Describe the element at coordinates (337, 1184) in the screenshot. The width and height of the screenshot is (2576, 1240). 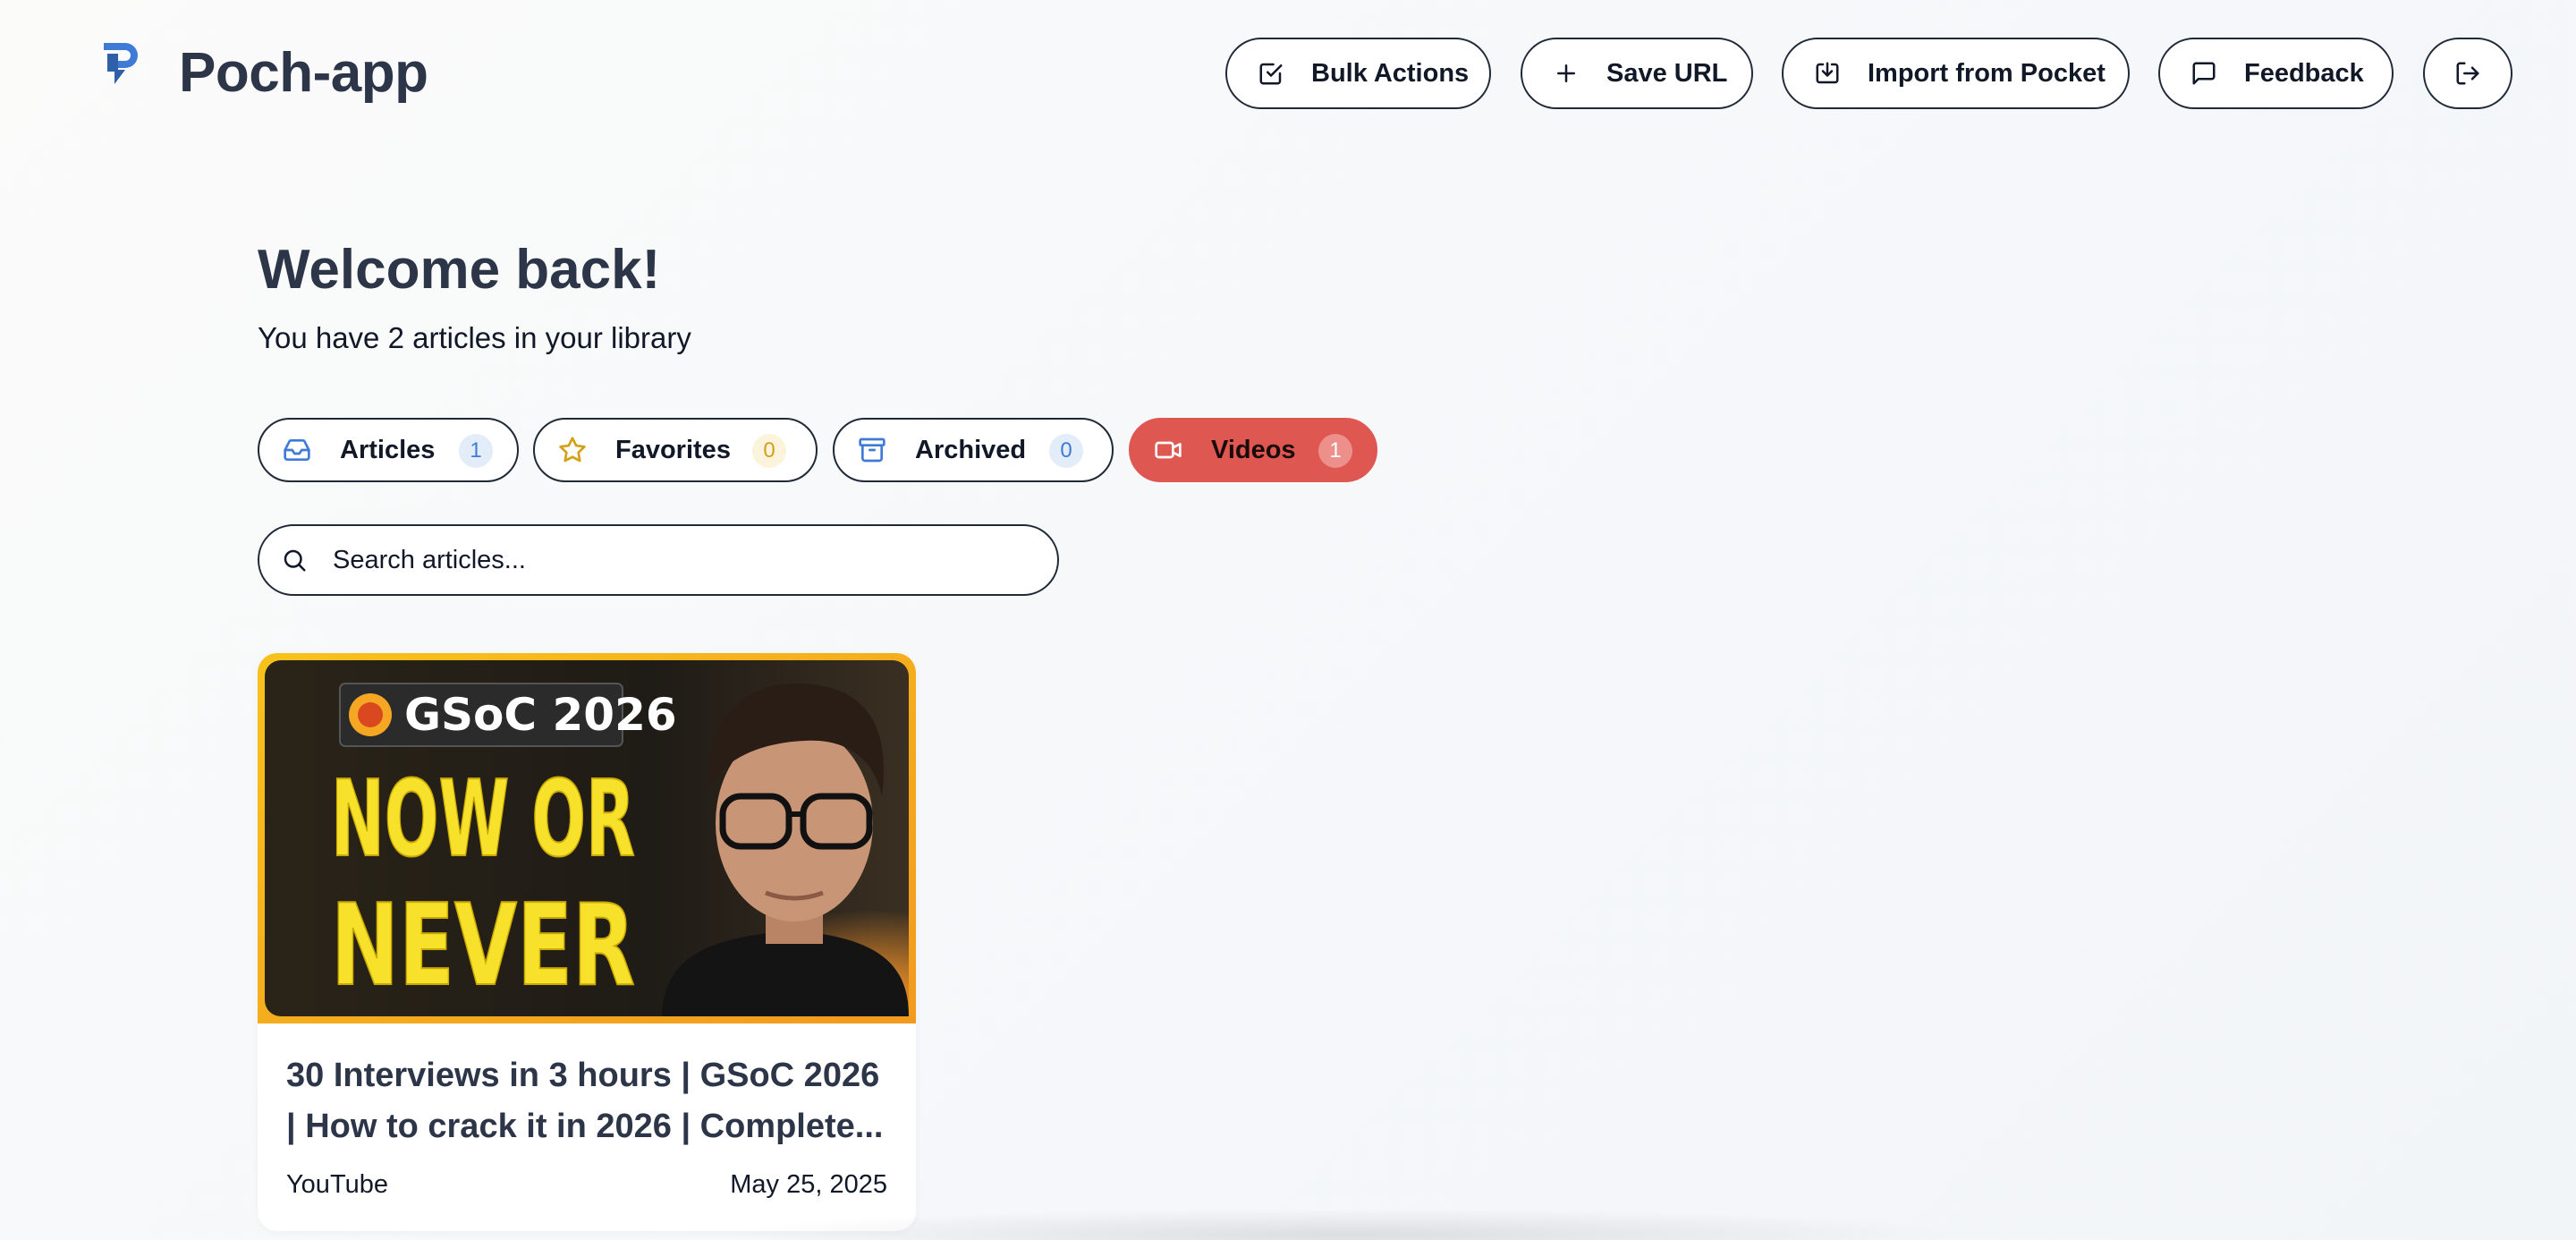
I see `article-source: YouTube` at that location.